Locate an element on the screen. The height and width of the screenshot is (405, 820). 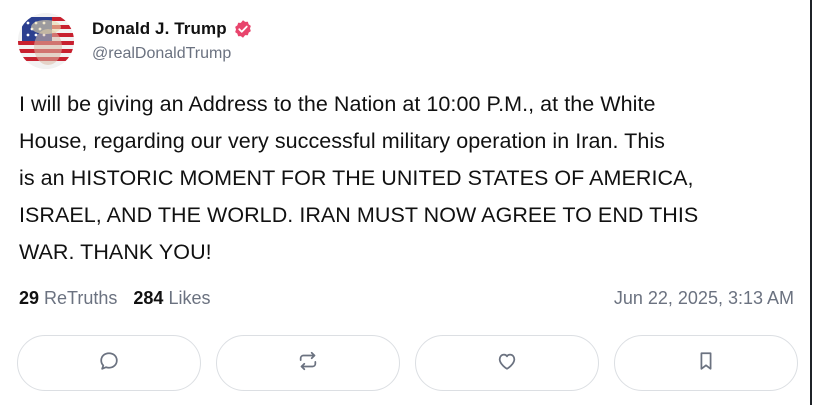
avatar-image is located at coordinates (46, 41).